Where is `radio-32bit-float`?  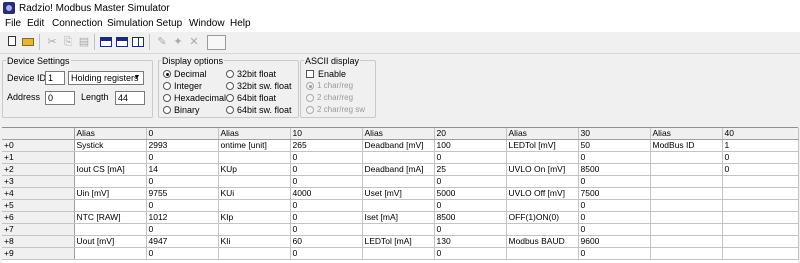
radio-32bit-float is located at coordinates (230, 74).